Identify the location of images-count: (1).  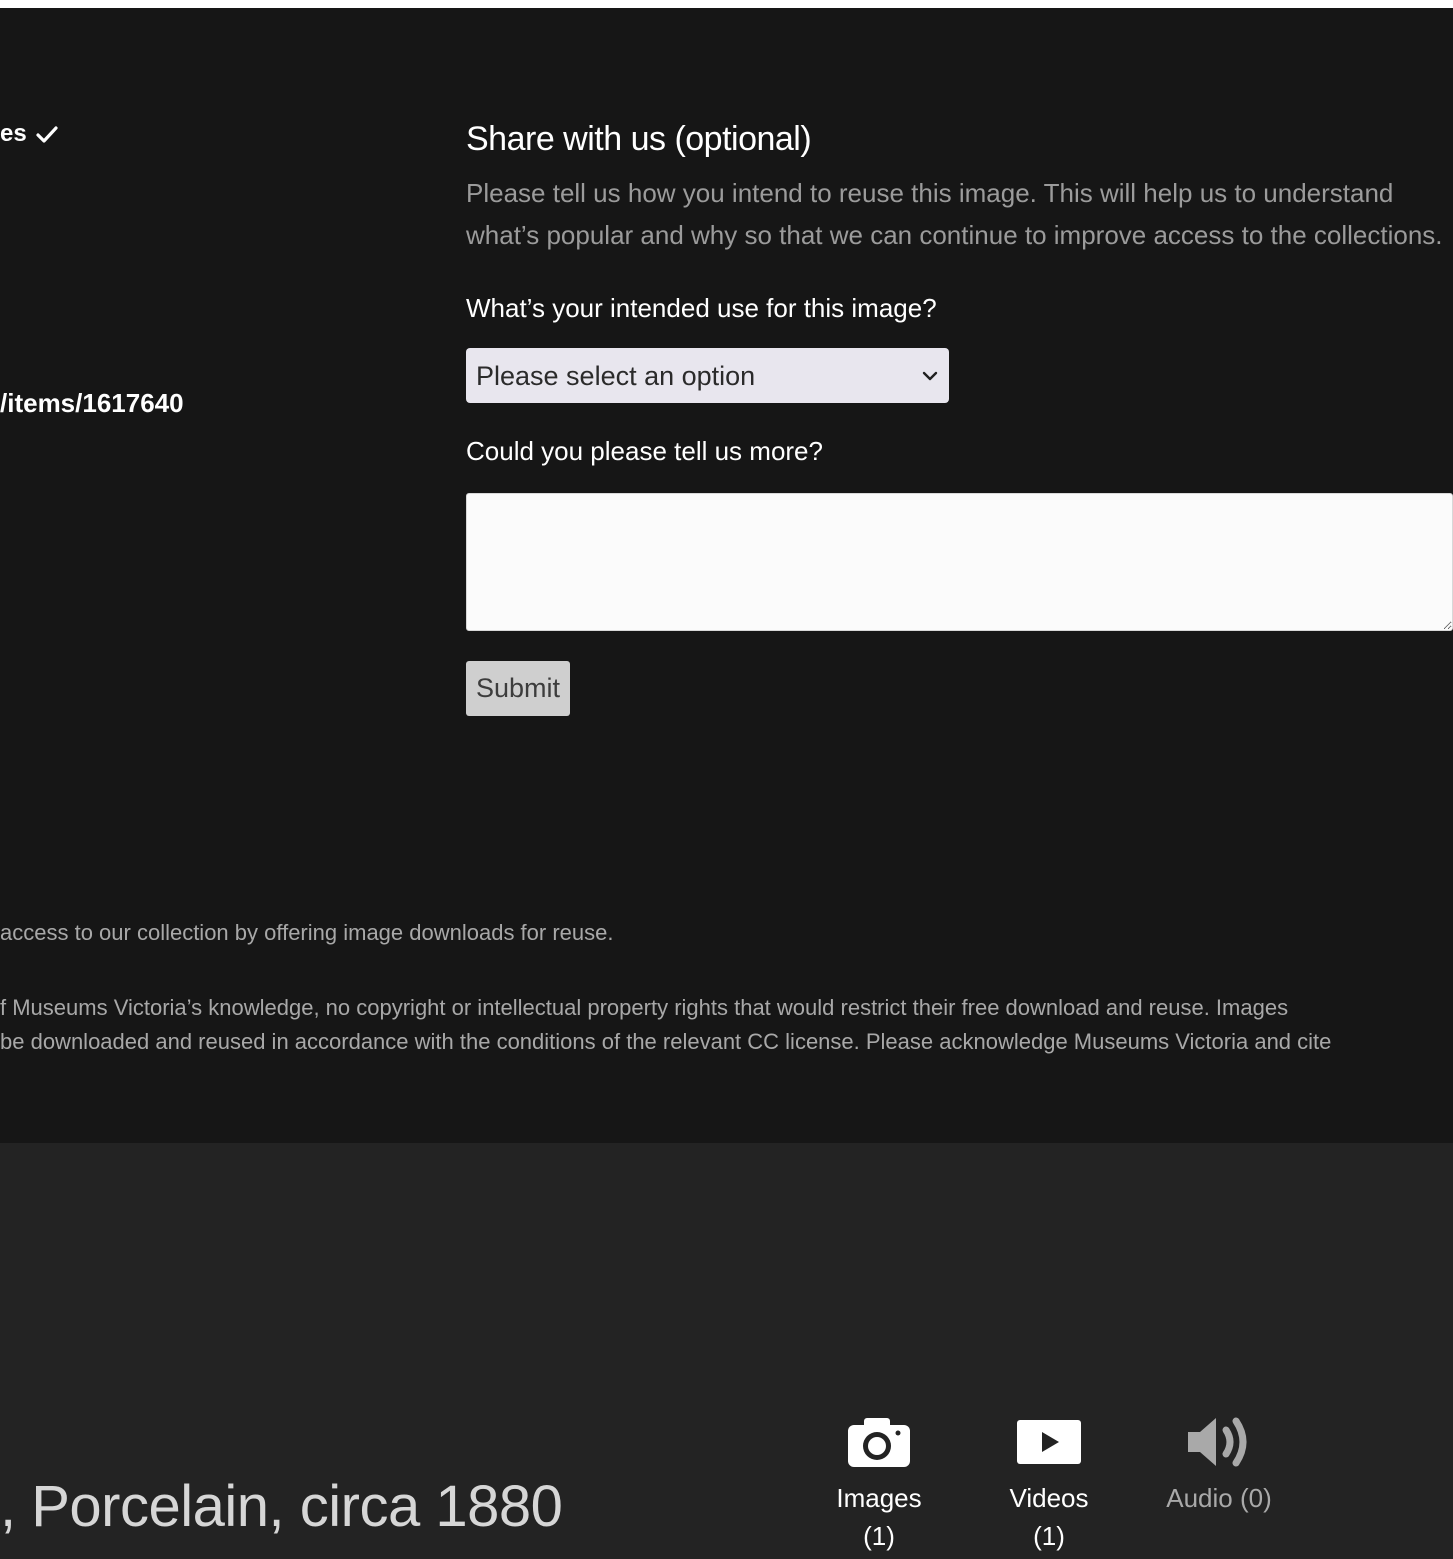
(879, 1536).